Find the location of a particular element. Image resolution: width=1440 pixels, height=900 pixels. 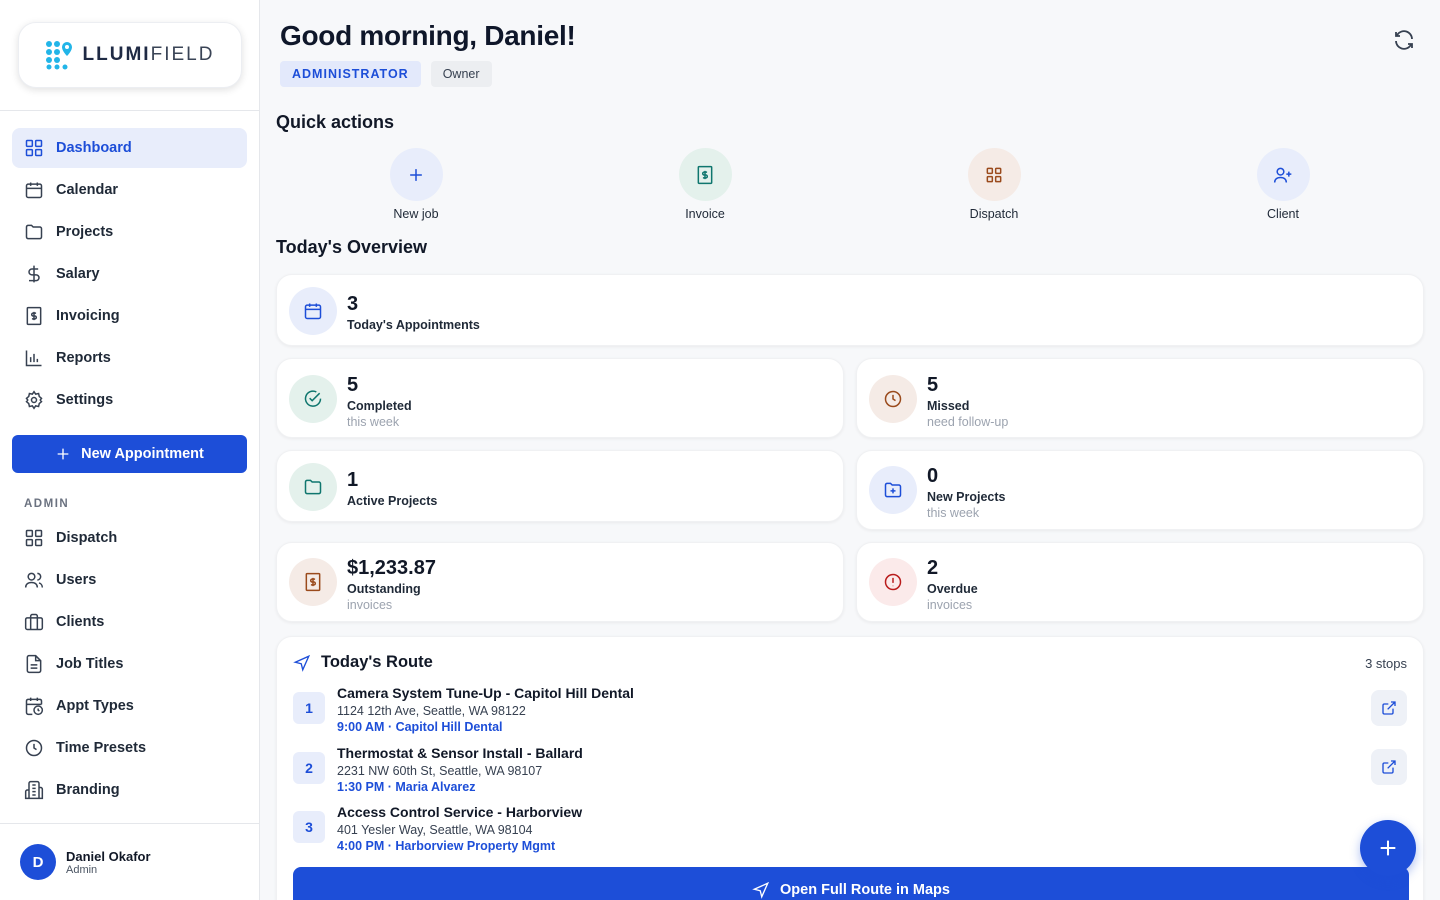

stat-sub: this week is located at coordinates (373, 422).